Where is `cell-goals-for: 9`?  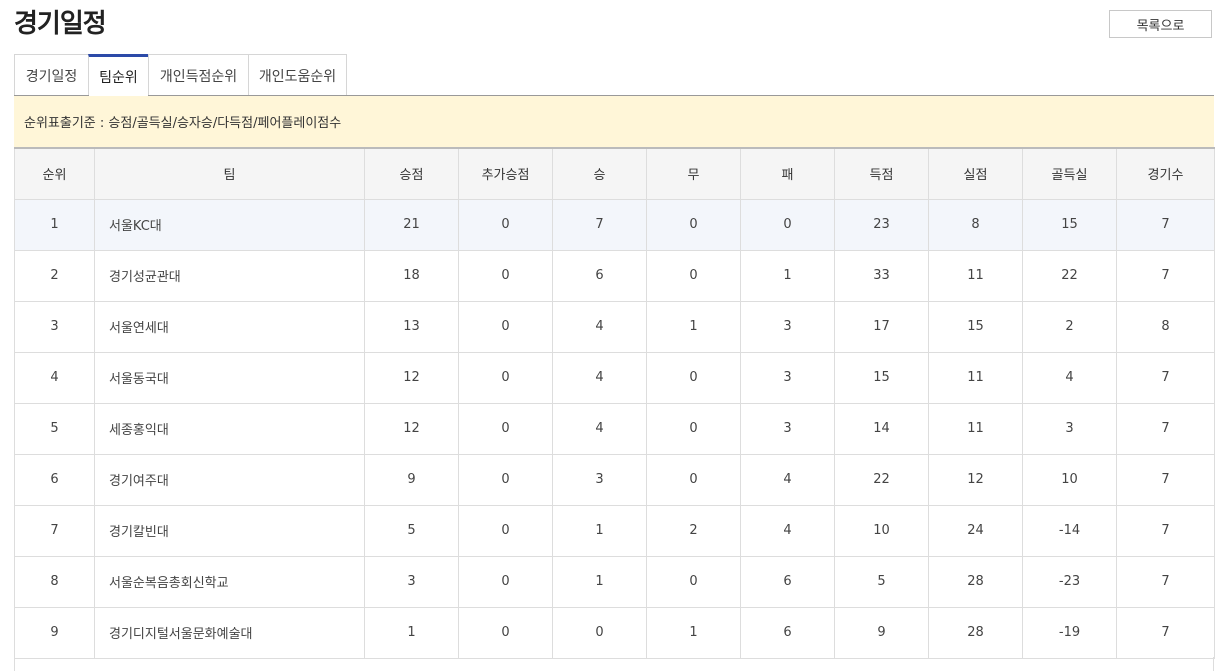 cell-goals-for: 9 is located at coordinates (881, 632).